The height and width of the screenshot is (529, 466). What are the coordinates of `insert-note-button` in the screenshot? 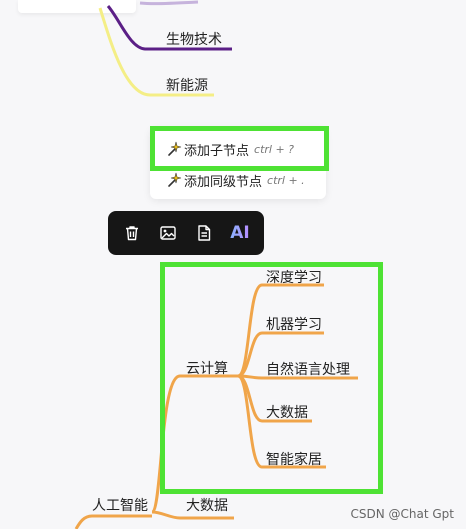 It's located at (204, 233).